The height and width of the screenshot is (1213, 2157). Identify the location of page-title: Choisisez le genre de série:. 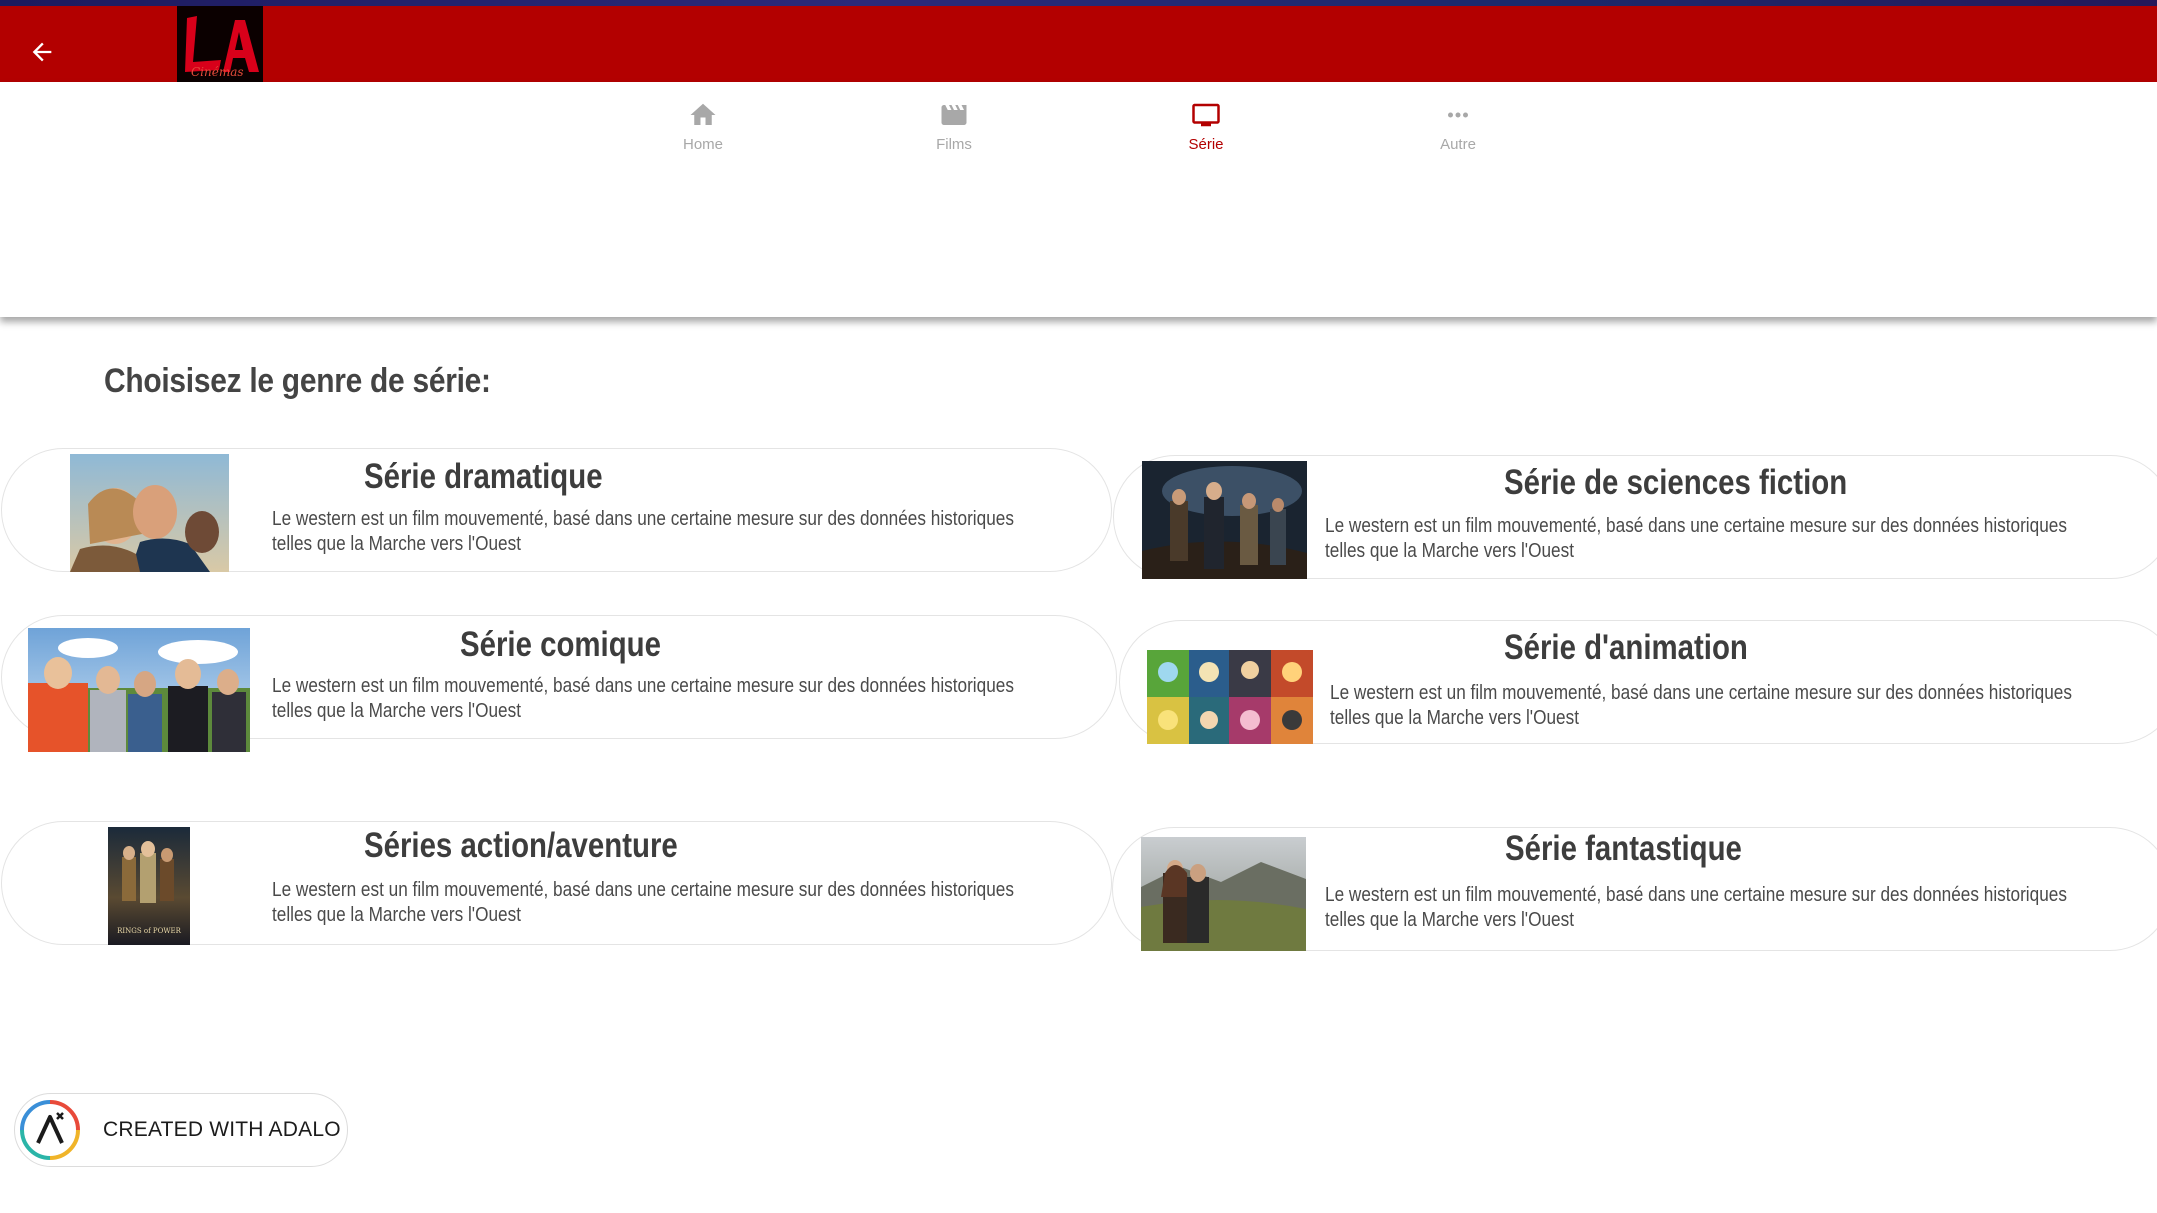
(297, 381).